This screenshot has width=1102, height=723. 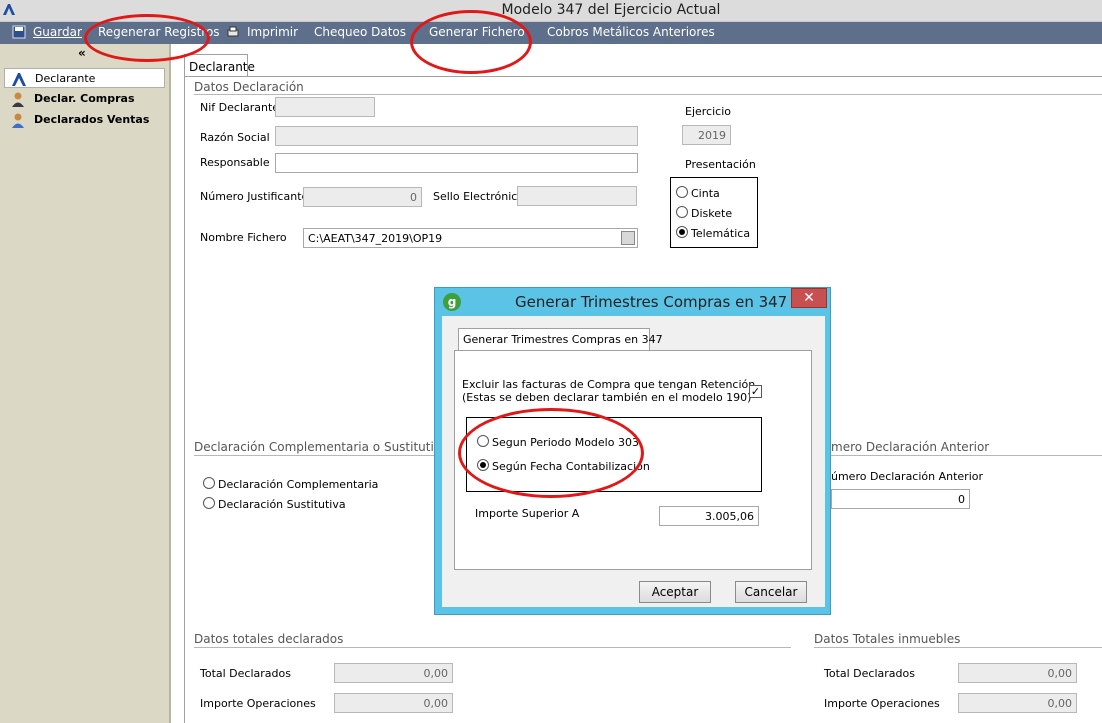 What do you see at coordinates (235, 137) in the screenshot?
I see `razon-social-label: Razón Social` at bounding box center [235, 137].